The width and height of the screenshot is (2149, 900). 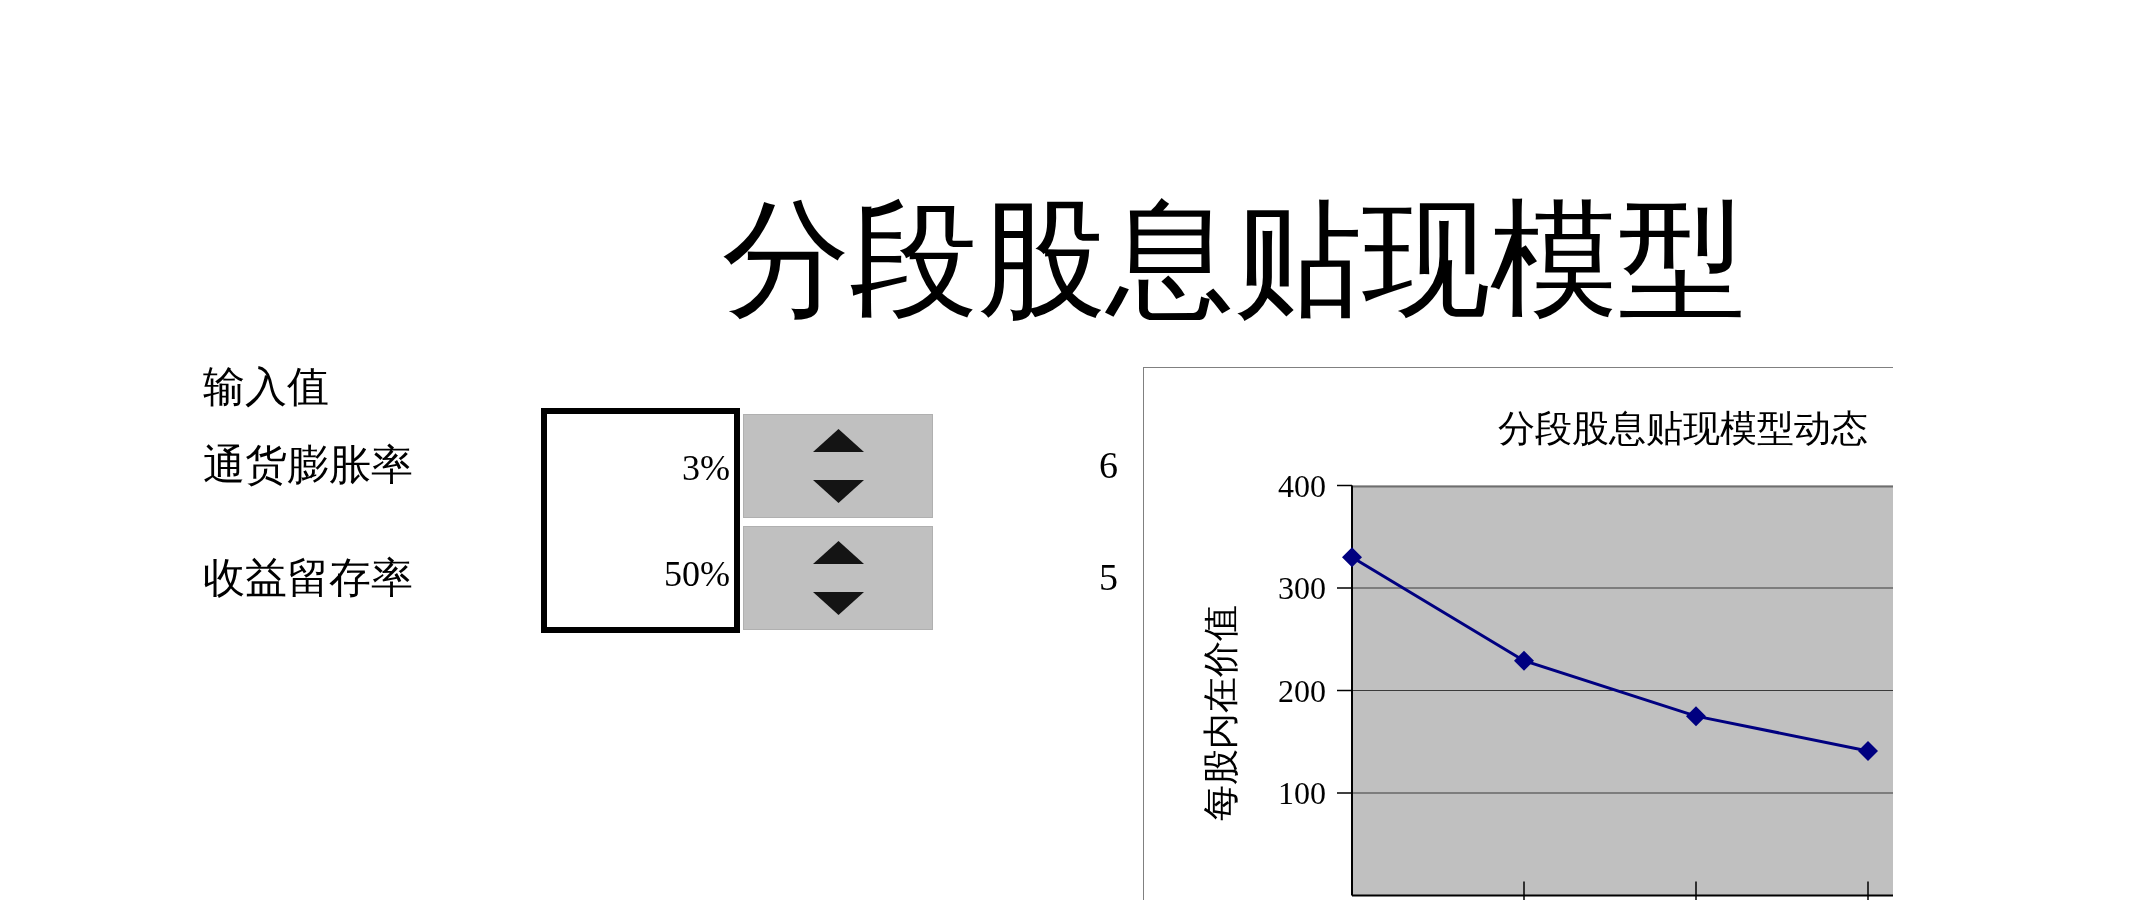 What do you see at coordinates (308, 465) in the screenshot?
I see `input-label: 通货膨胀率` at bounding box center [308, 465].